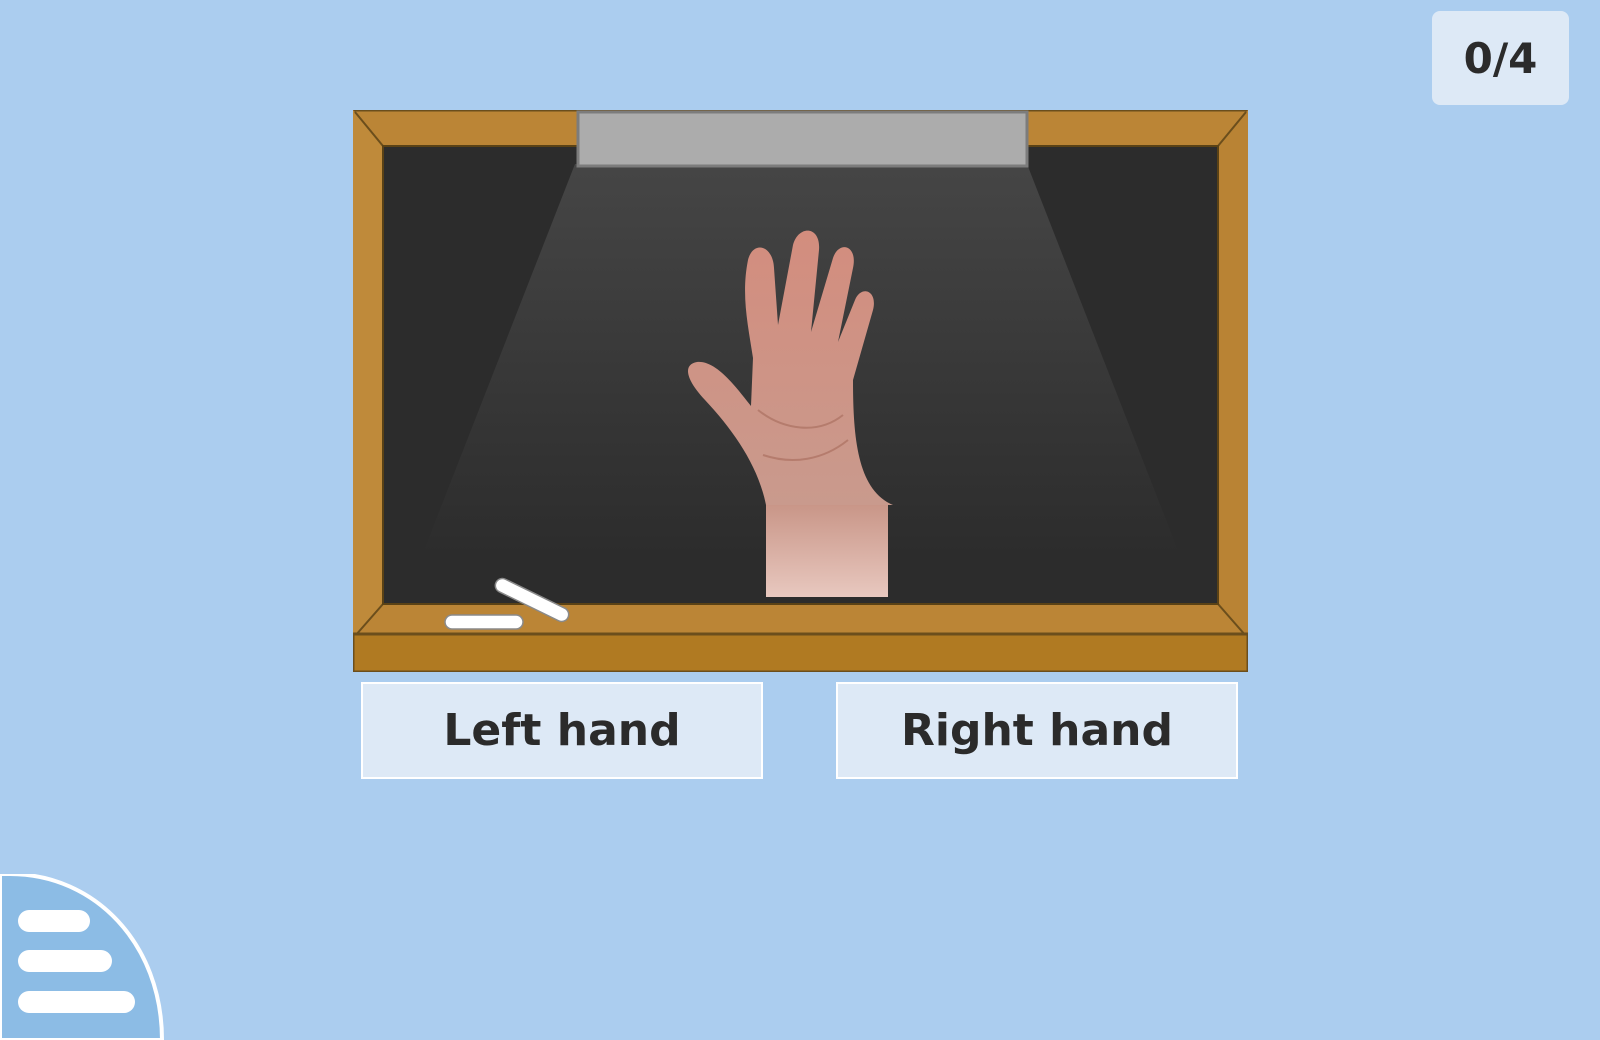 The height and width of the screenshot is (1040, 1600). I want to click on left-hand-button: Left hand, so click(562, 730).